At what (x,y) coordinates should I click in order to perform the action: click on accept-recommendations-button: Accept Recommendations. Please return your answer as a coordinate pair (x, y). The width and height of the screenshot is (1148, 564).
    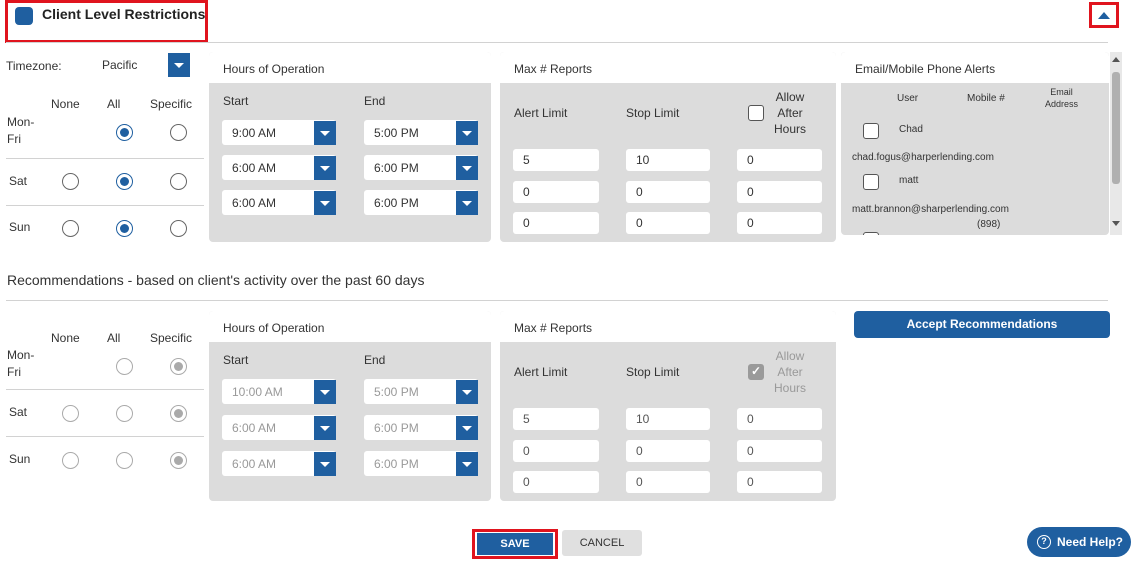
    Looking at the image, I should click on (982, 324).